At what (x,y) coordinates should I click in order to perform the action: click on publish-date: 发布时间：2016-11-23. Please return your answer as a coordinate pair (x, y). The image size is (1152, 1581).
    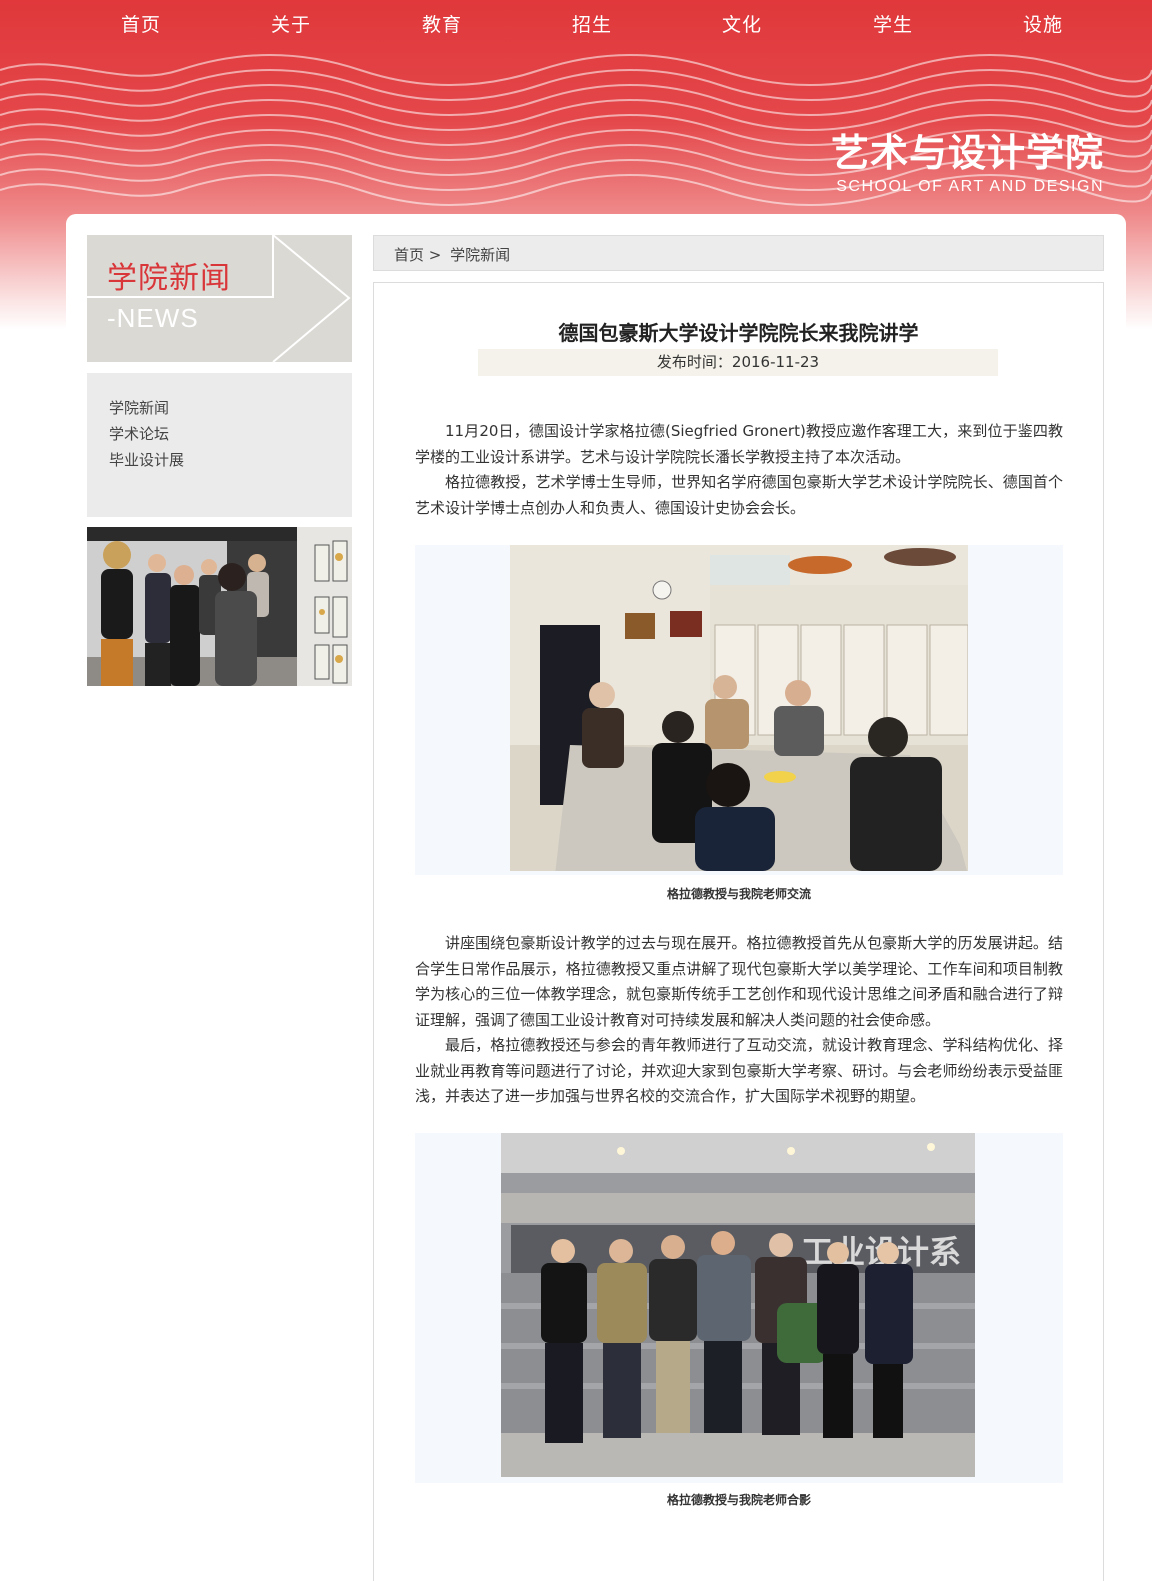
    Looking at the image, I should click on (738, 362).